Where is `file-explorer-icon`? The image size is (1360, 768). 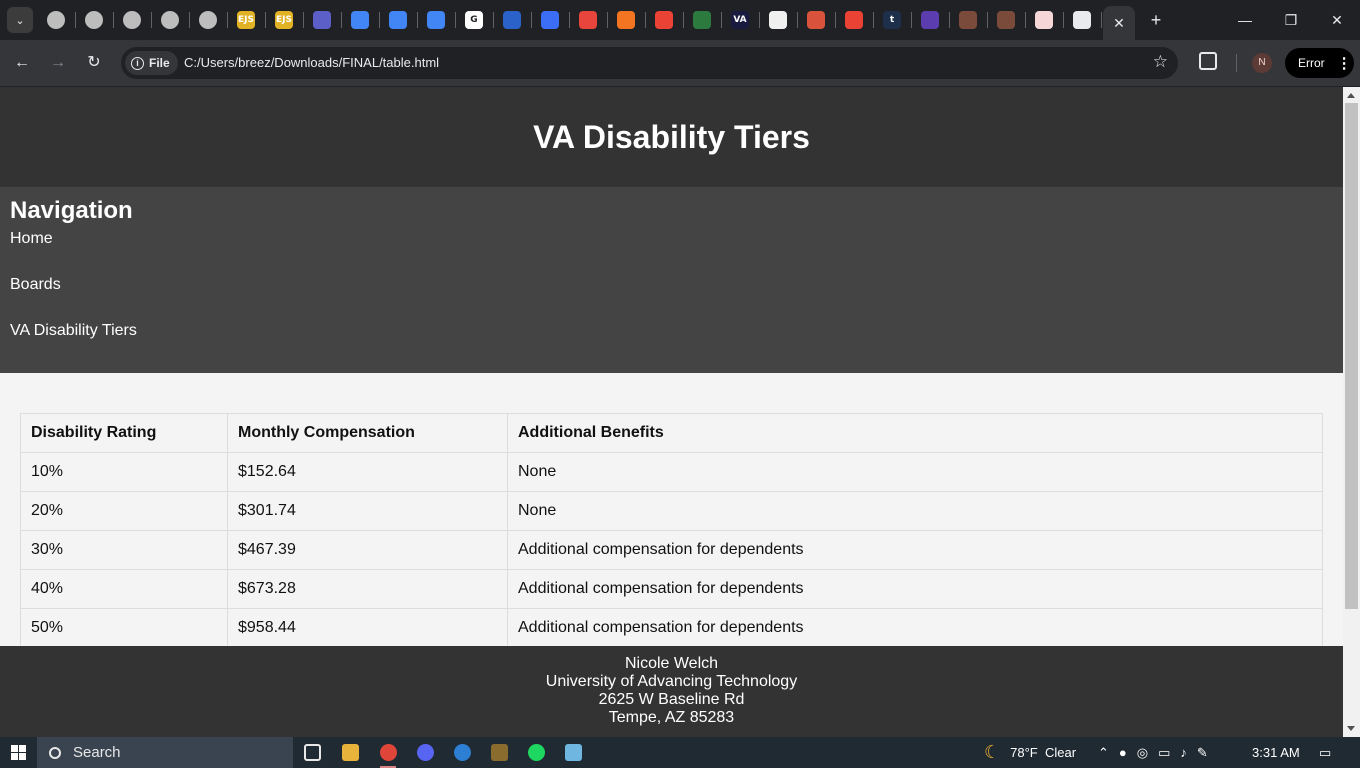 file-explorer-icon is located at coordinates (350, 752).